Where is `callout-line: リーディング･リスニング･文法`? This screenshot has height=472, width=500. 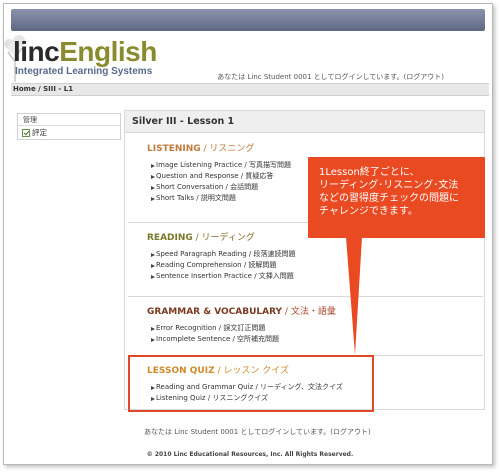
callout-line: リーディング･リスニング･文法 is located at coordinates (389, 185).